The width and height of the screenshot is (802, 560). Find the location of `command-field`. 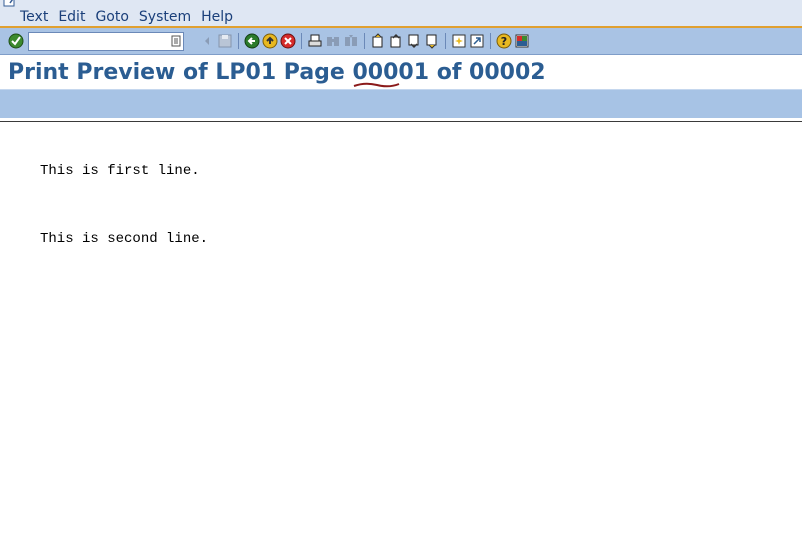

command-field is located at coordinates (106, 41).